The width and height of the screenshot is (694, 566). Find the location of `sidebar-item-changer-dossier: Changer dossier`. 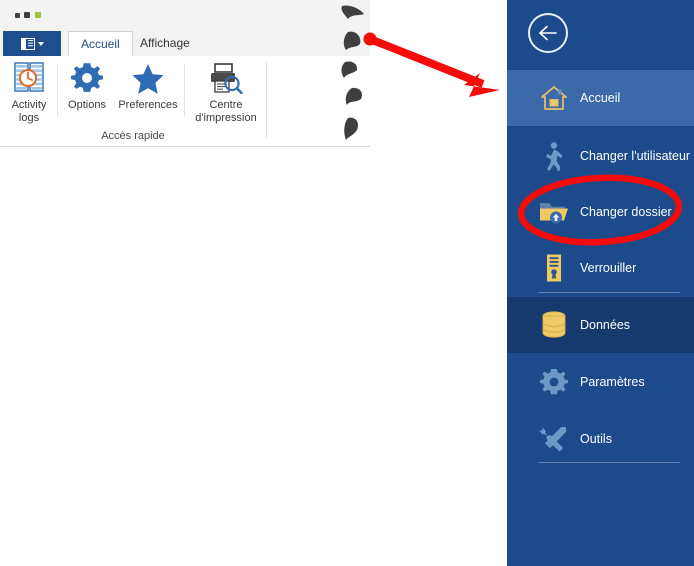

sidebar-item-changer-dossier: Changer dossier is located at coordinates (600, 212).